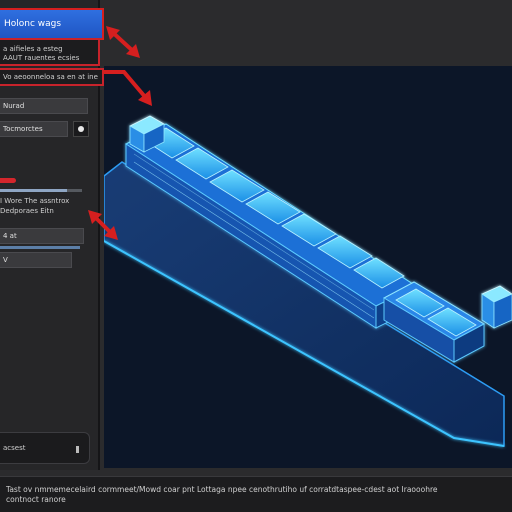 Image resolution: width=512 pixels, height=512 pixels. I want to click on slider-fill, so click(34, 190).